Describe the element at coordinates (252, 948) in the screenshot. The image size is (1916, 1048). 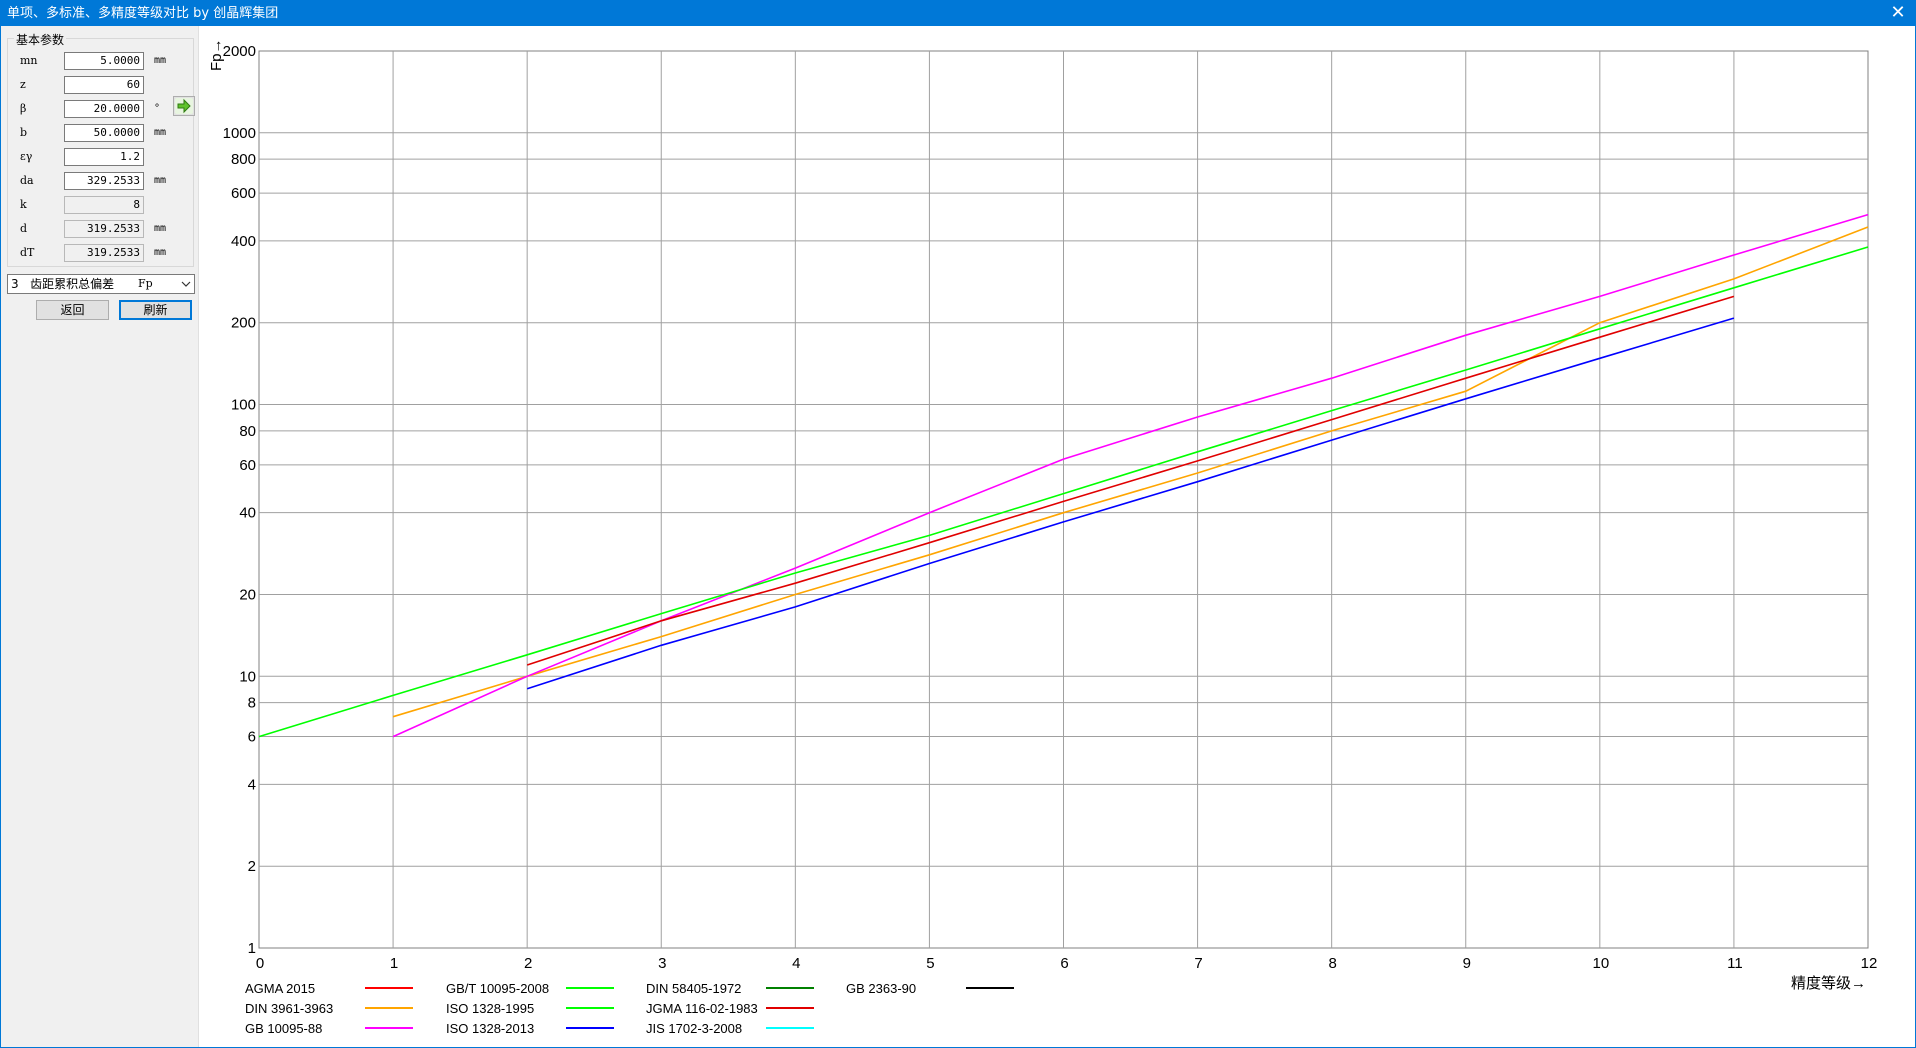
I see `y-tick-label: 1` at that location.